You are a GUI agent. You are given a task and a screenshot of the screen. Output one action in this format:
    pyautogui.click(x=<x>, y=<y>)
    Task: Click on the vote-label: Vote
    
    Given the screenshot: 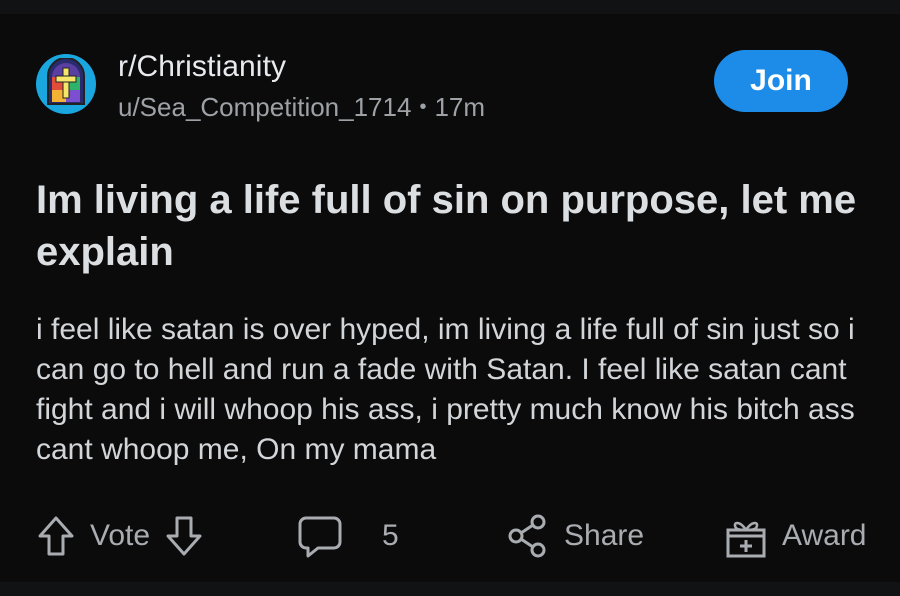 What is the action you would take?
    pyautogui.click(x=120, y=535)
    